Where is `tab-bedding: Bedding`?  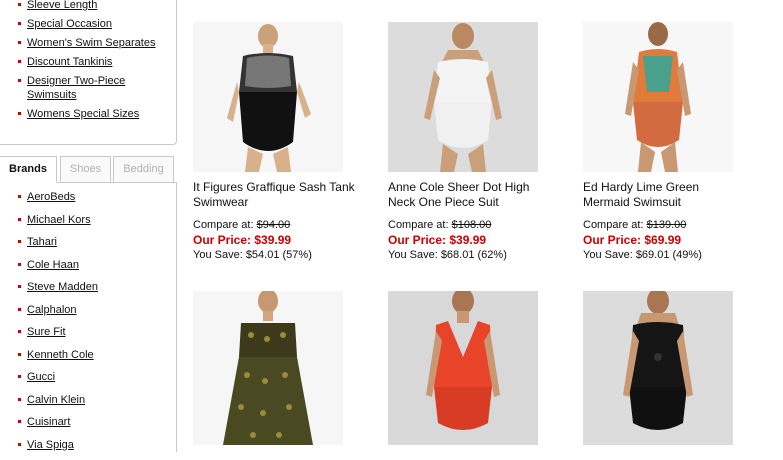
tab-bedding: Bedding is located at coordinates (143, 169).